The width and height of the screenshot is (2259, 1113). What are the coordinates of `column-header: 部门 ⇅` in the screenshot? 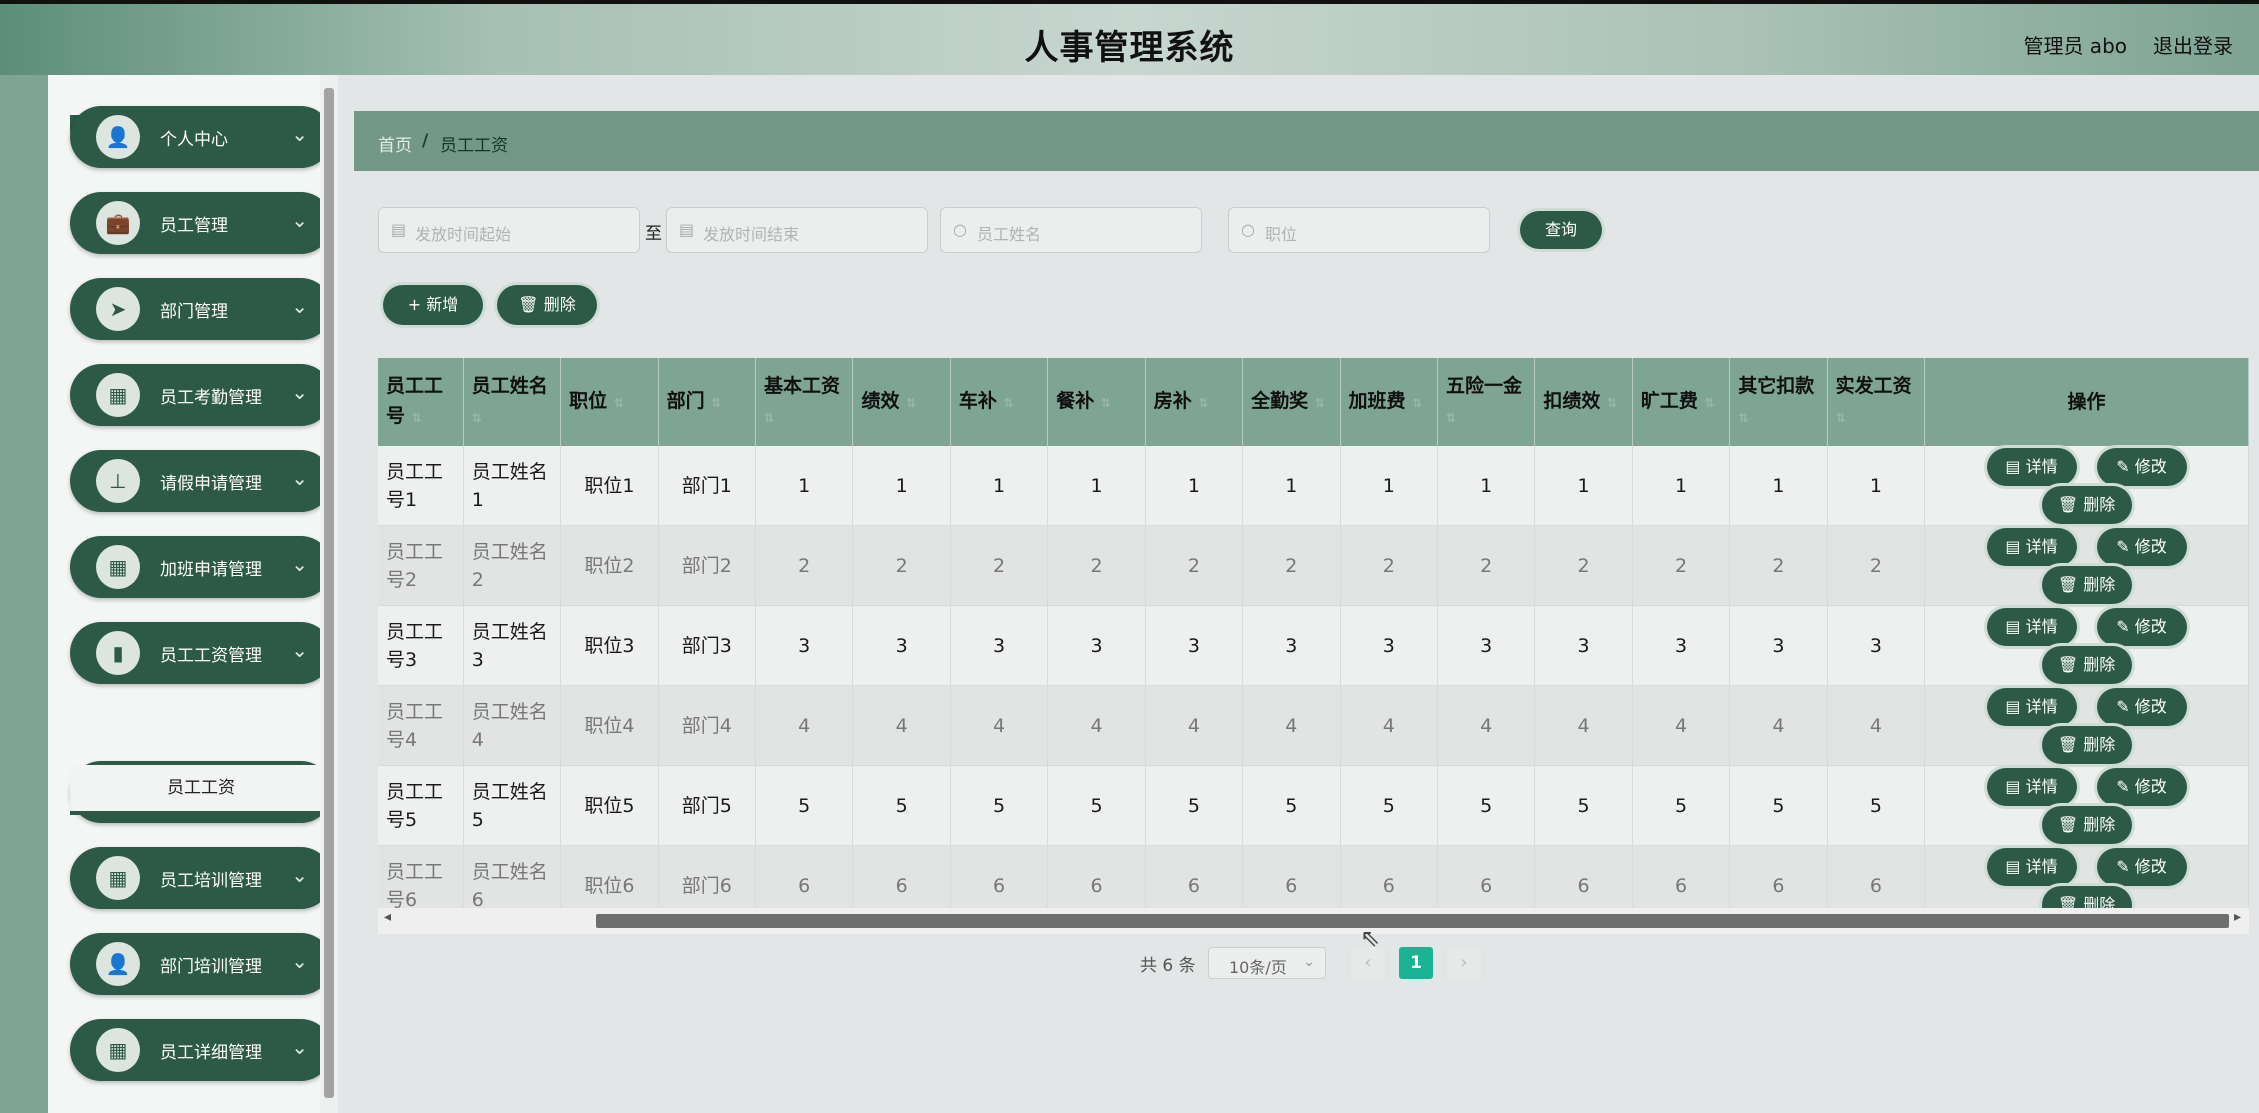 It's located at (707, 402).